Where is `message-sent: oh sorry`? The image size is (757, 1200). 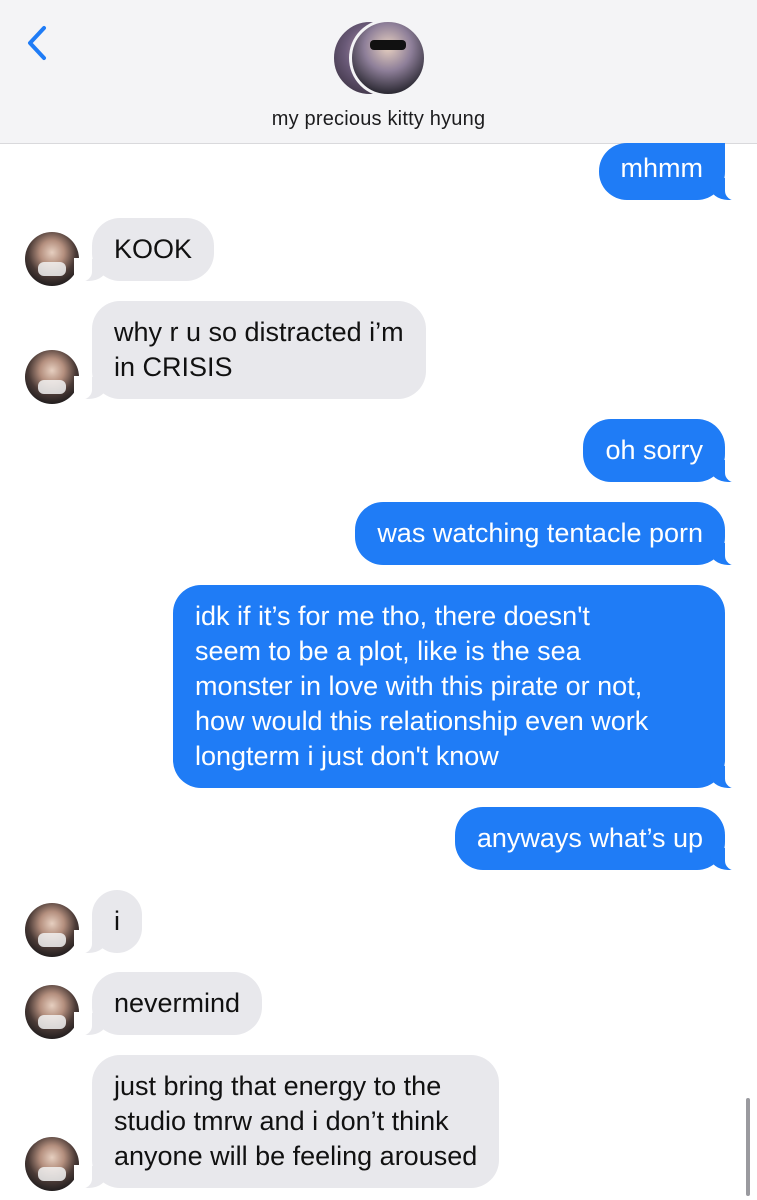
message-sent: oh sorry is located at coordinates (663, 451).